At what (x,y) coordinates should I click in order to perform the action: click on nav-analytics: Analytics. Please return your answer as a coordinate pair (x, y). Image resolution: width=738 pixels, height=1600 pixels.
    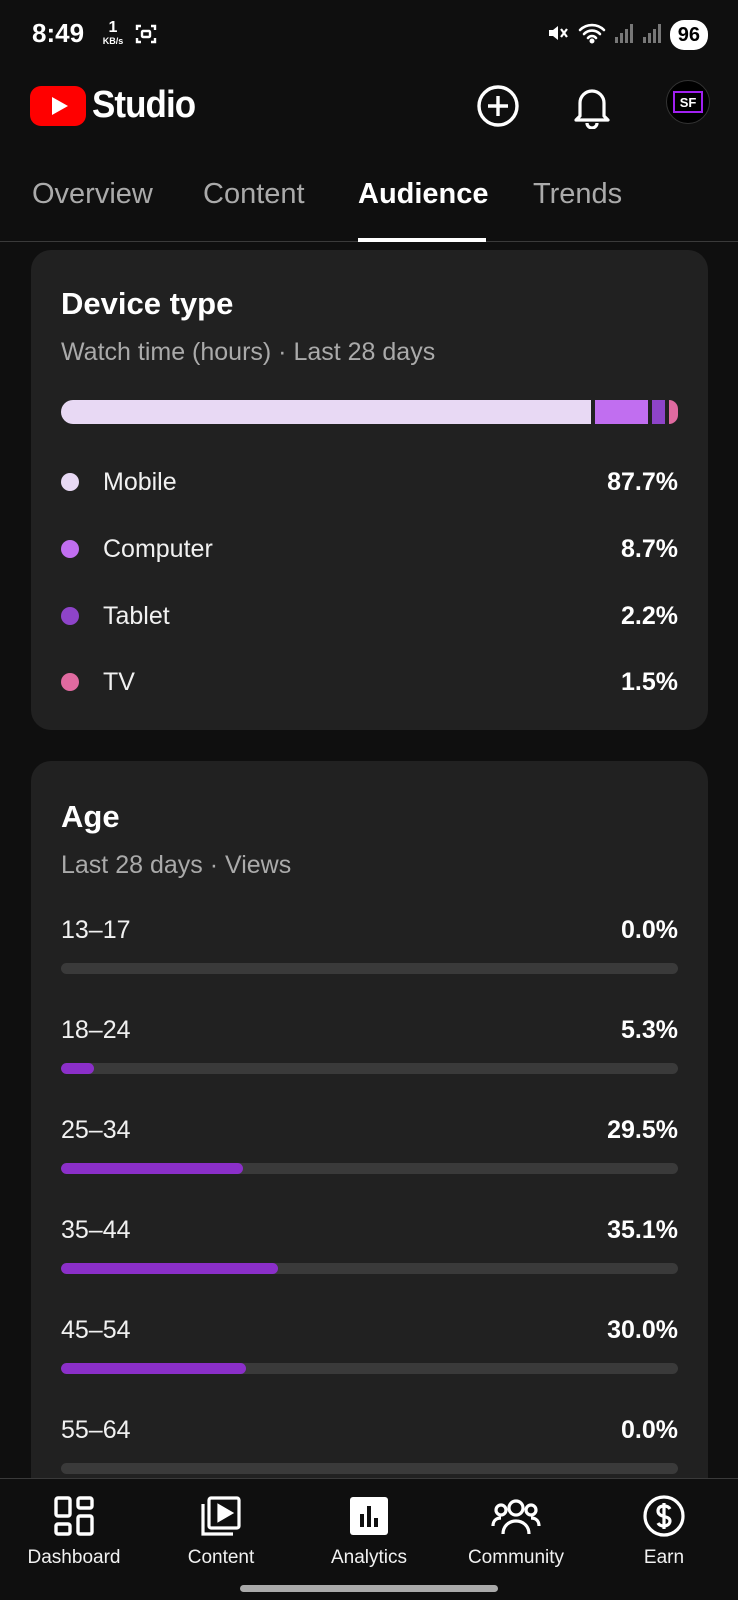
    Looking at the image, I should click on (369, 1530).